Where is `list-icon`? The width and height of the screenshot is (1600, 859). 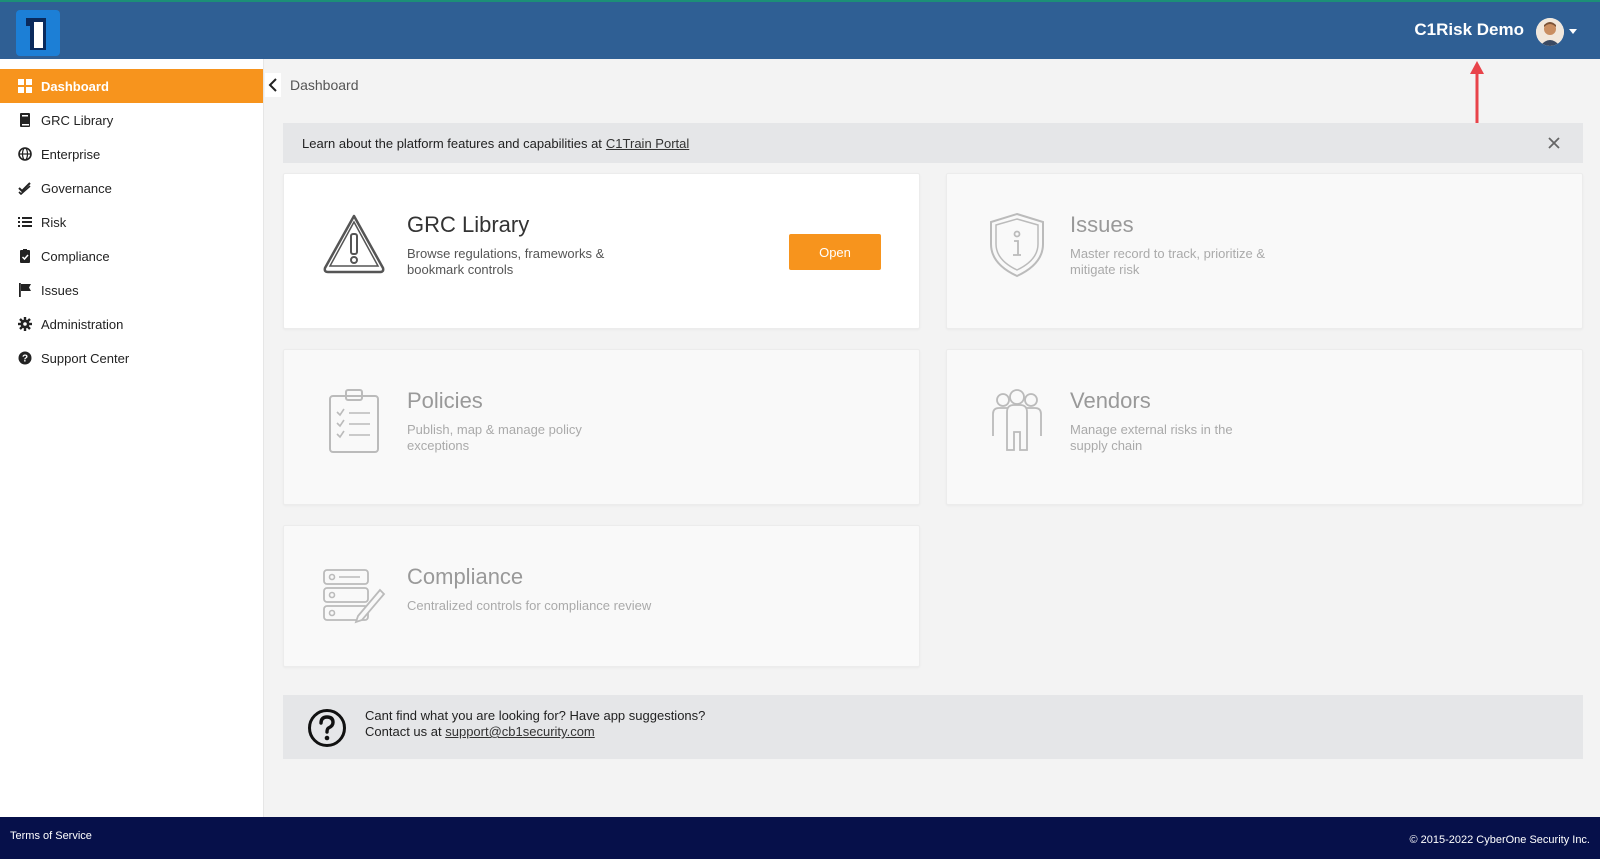 list-icon is located at coordinates (25, 222).